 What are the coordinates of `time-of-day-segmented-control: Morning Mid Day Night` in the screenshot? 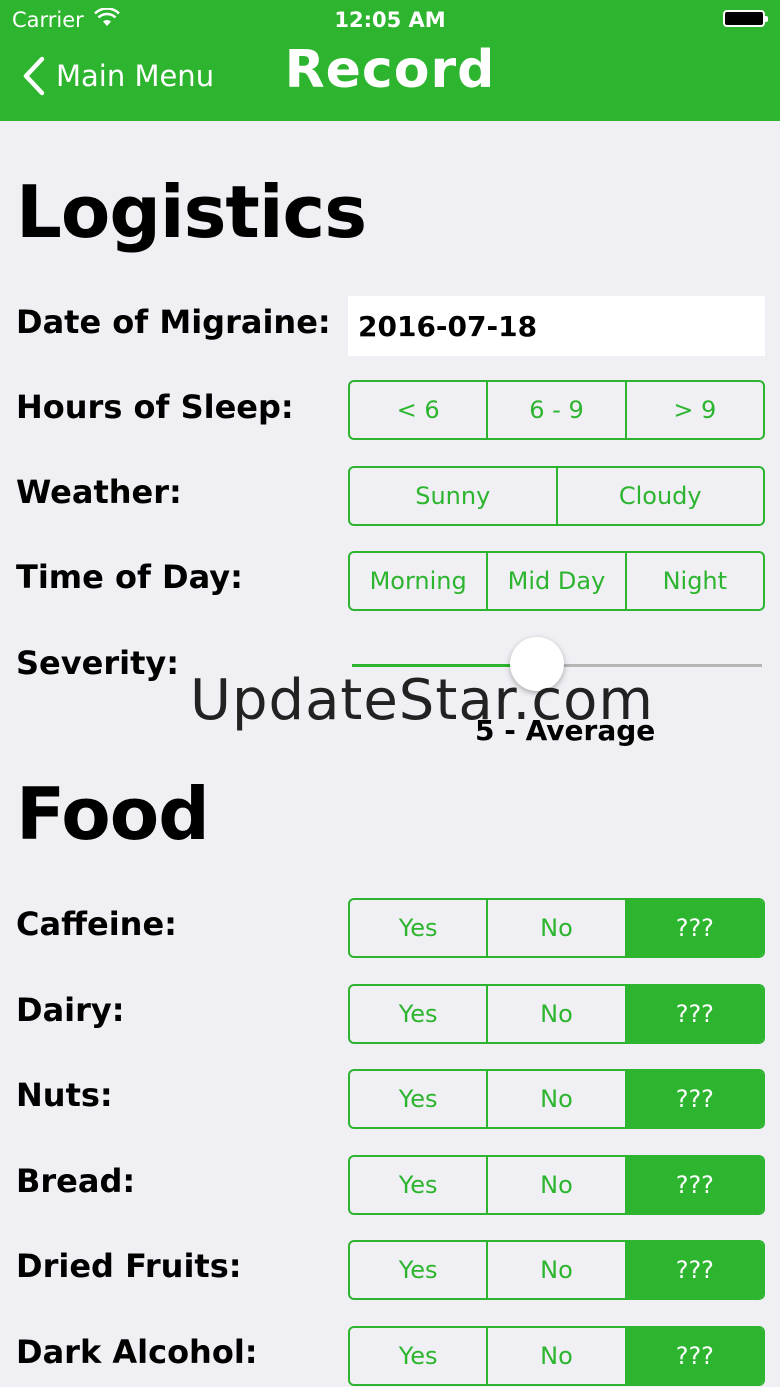 It's located at (556, 581).